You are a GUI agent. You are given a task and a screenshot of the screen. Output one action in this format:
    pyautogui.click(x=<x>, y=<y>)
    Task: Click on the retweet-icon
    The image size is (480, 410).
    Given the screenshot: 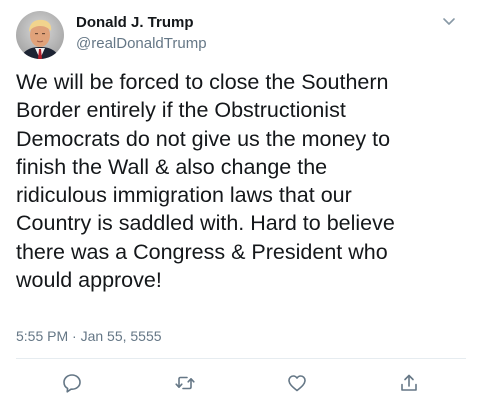 What is the action you would take?
    pyautogui.click(x=185, y=383)
    